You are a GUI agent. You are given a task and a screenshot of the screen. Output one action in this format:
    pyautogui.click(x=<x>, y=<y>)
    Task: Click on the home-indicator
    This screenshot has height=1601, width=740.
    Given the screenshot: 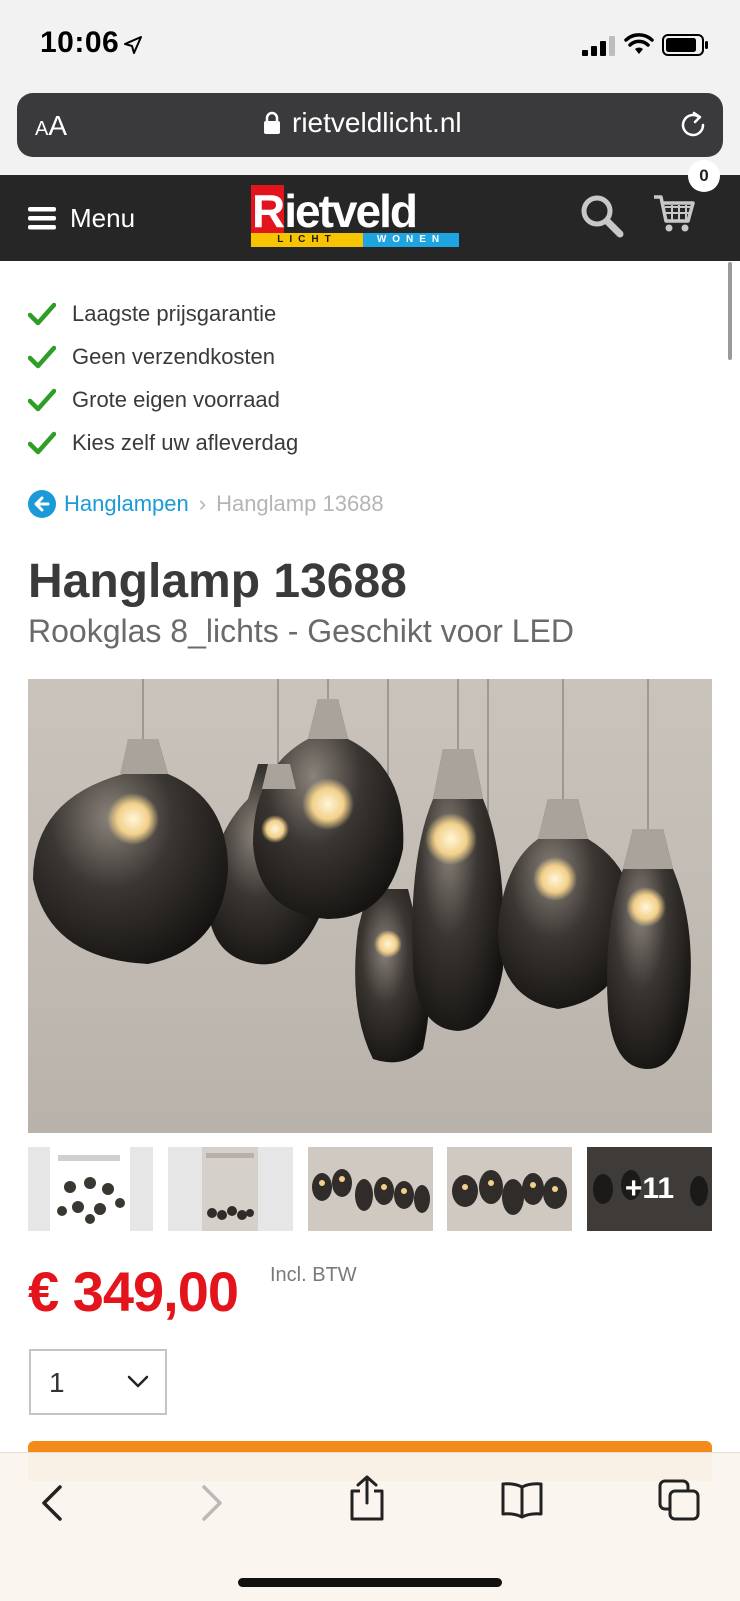 What is the action you would take?
    pyautogui.click(x=370, y=1582)
    